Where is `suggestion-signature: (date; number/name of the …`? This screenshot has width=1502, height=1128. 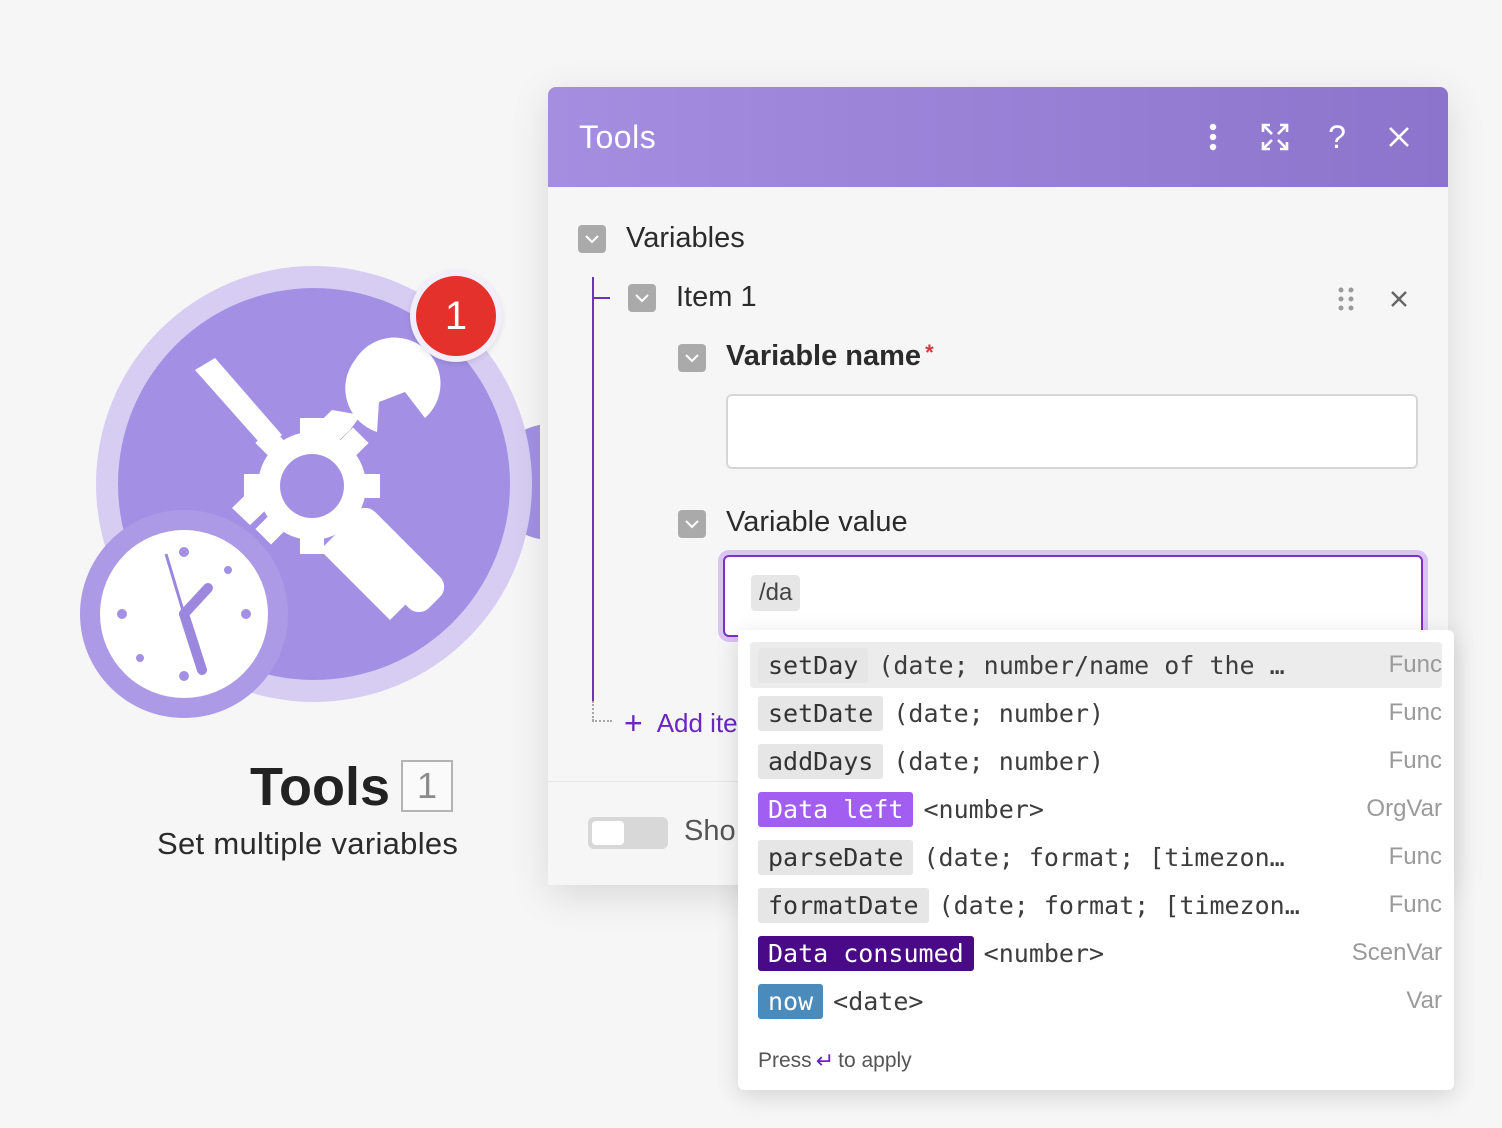
suggestion-signature: (date; number/name of the … is located at coordinates (1081, 665).